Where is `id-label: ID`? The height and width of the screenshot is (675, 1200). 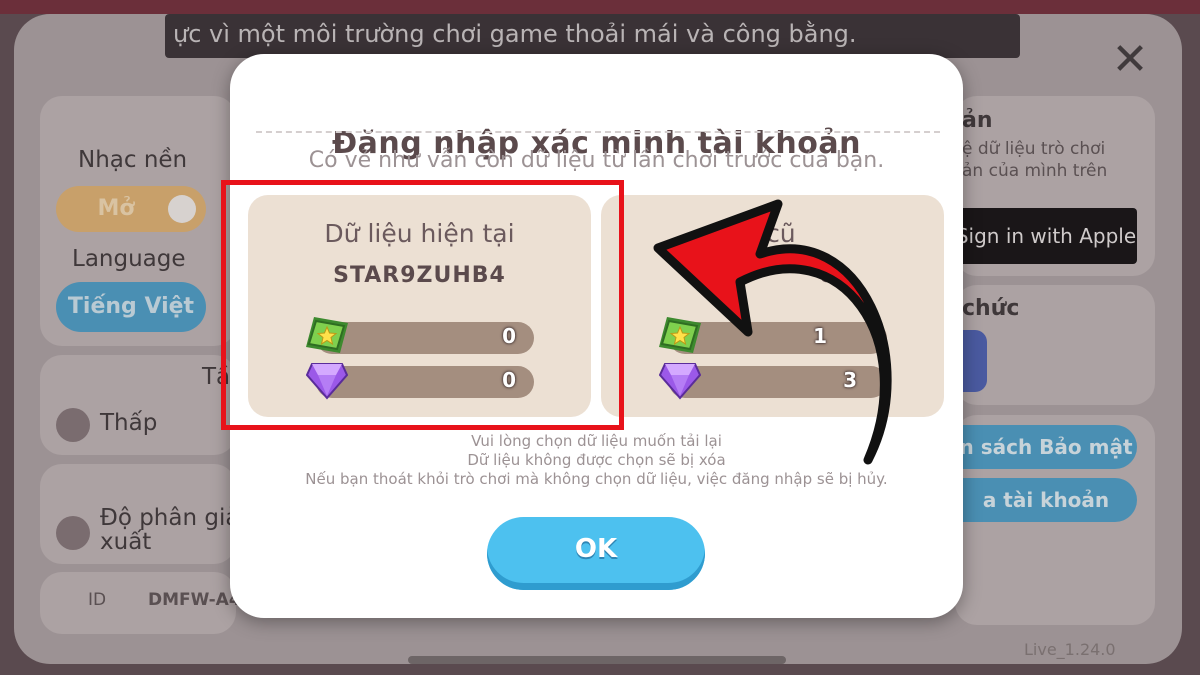
id-label: ID is located at coordinates (97, 600).